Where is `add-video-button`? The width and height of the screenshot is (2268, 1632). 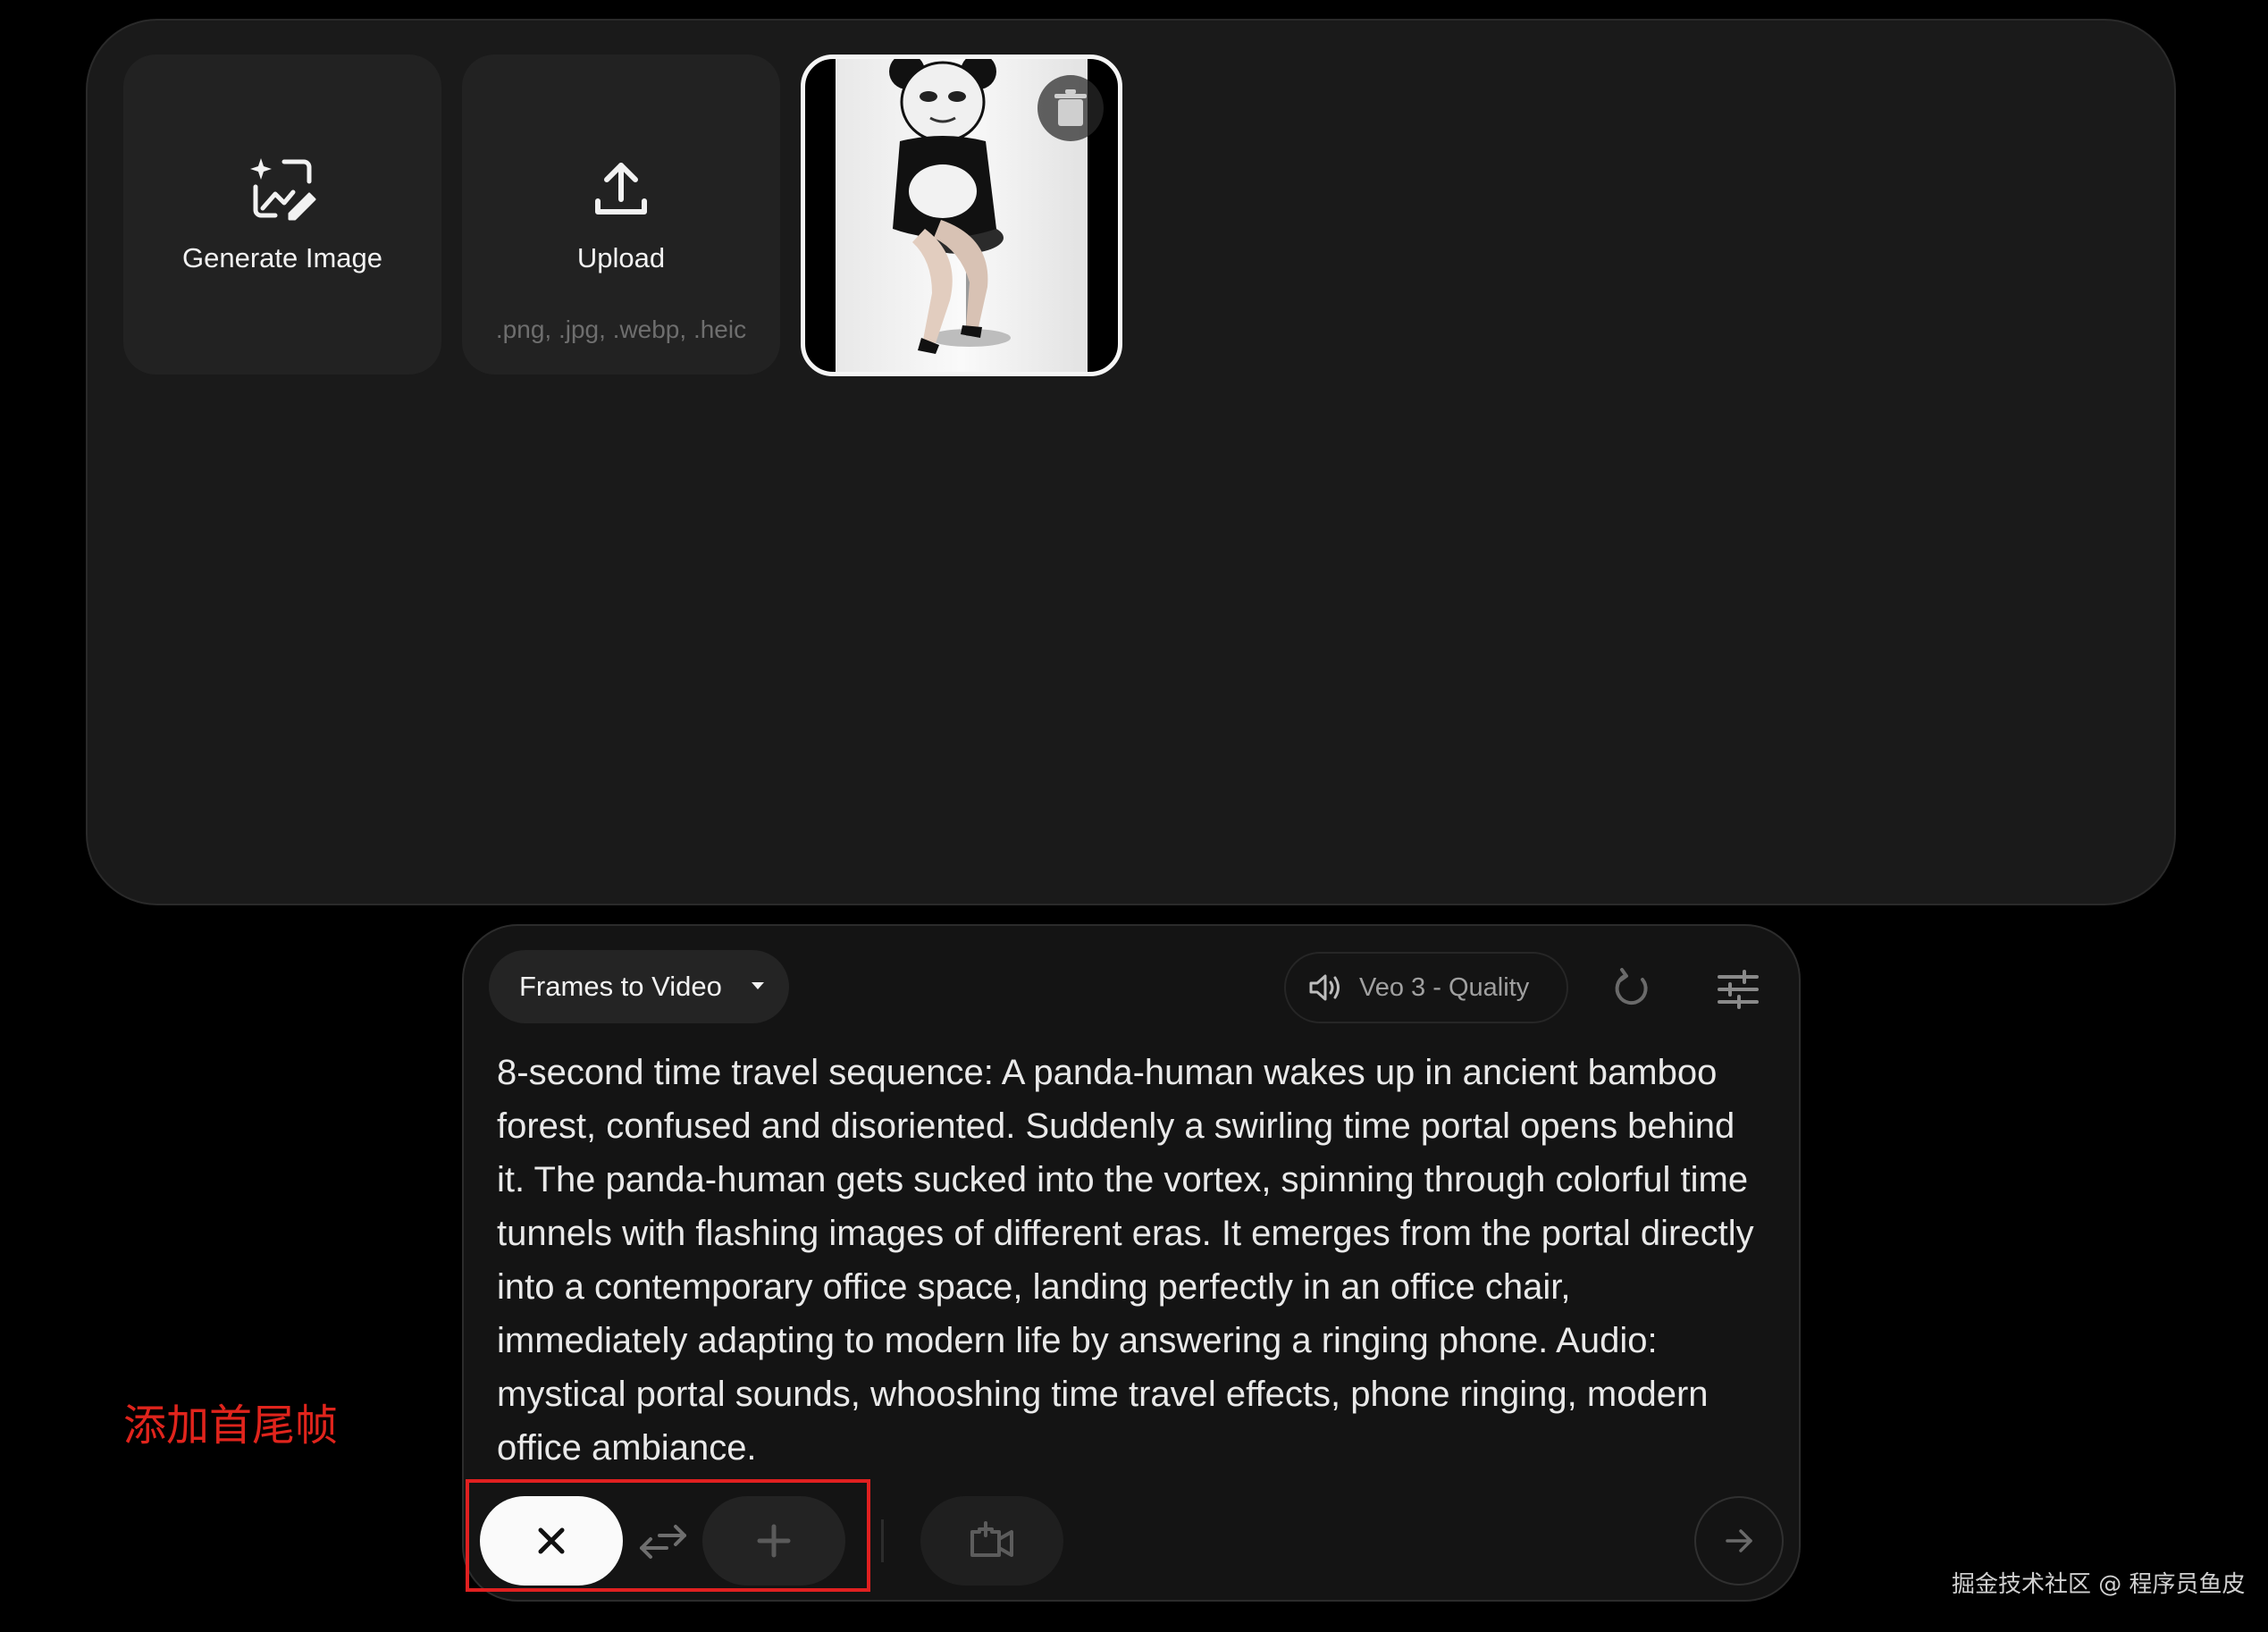
add-video-button is located at coordinates (991, 1541).